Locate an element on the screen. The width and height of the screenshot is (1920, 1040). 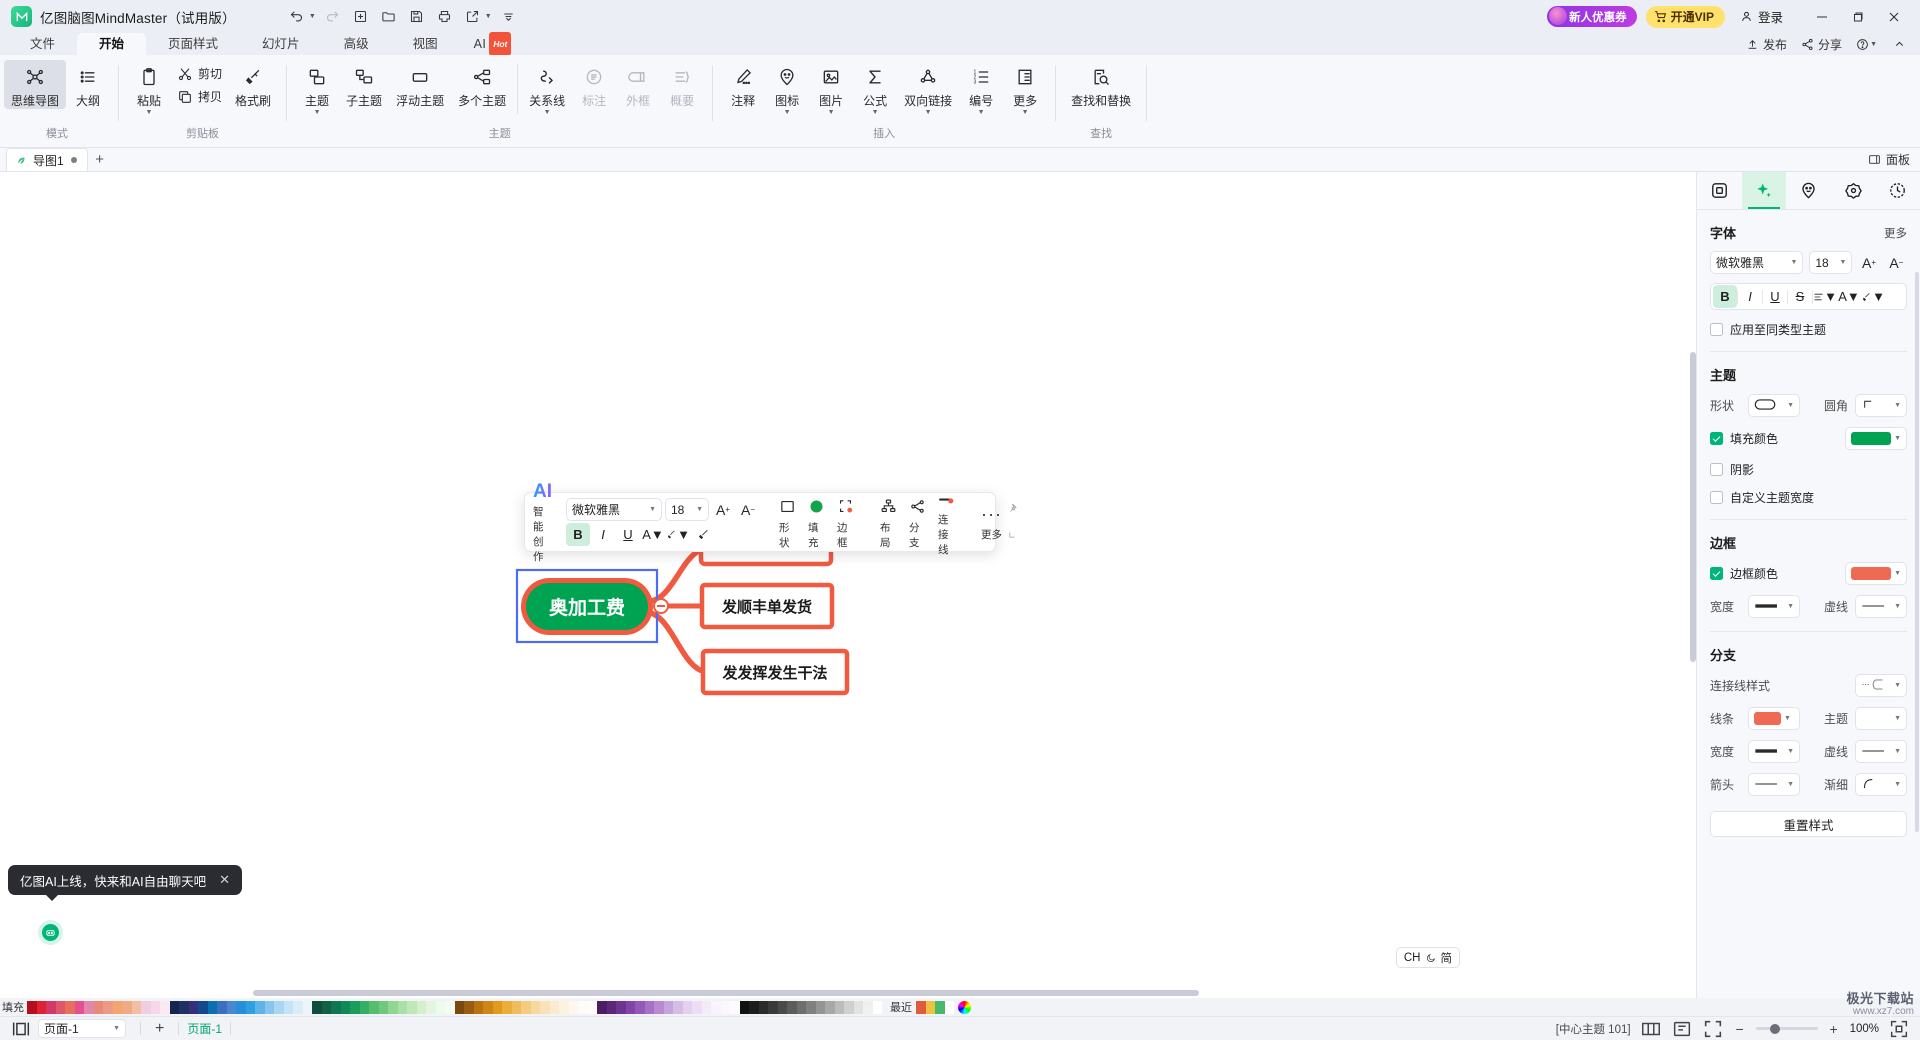
find-replace-button: 查找和替换 is located at coordinates (1101, 84).